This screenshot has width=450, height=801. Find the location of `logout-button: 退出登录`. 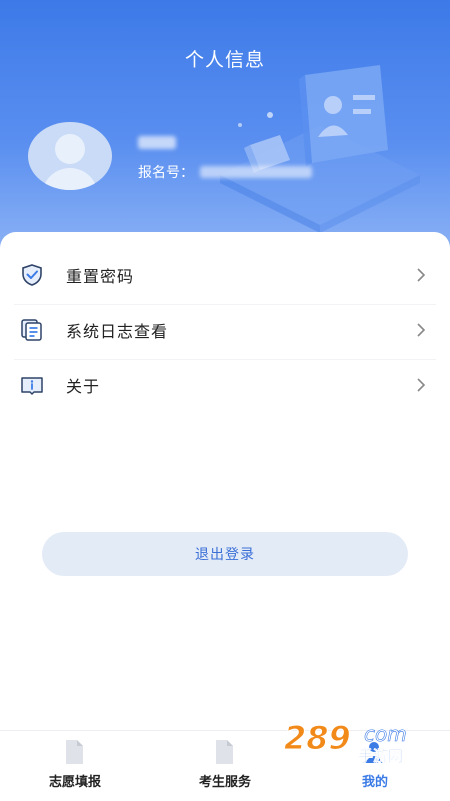

logout-button: 退出登录 is located at coordinates (225, 554).